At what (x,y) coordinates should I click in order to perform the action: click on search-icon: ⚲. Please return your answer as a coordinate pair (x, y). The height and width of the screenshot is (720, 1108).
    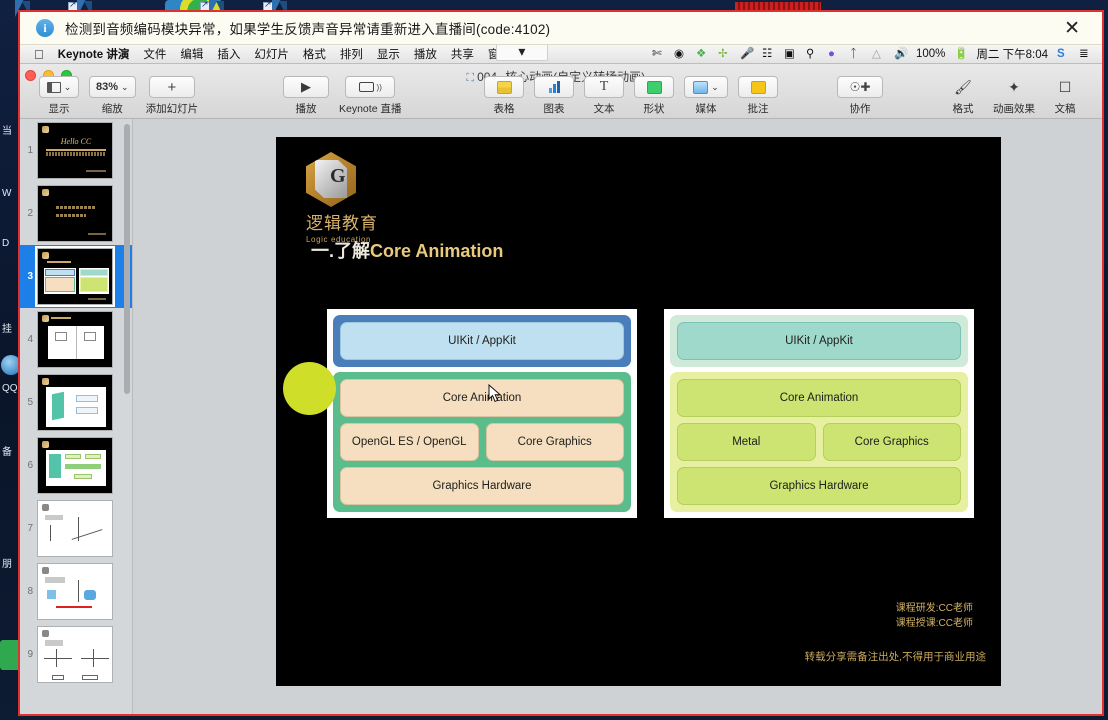
    Looking at the image, I should click on (812, 54).